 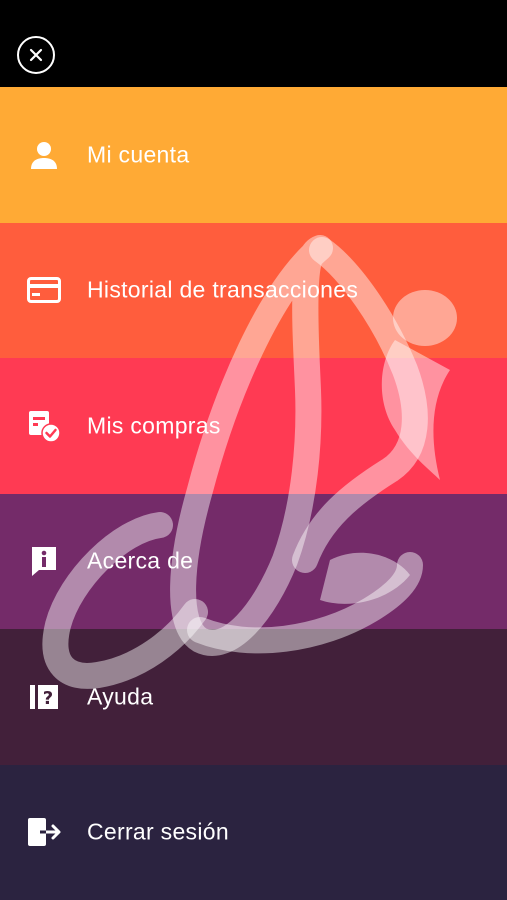 I want to click on help-book-icon: ?, so click(x=44, y=697).